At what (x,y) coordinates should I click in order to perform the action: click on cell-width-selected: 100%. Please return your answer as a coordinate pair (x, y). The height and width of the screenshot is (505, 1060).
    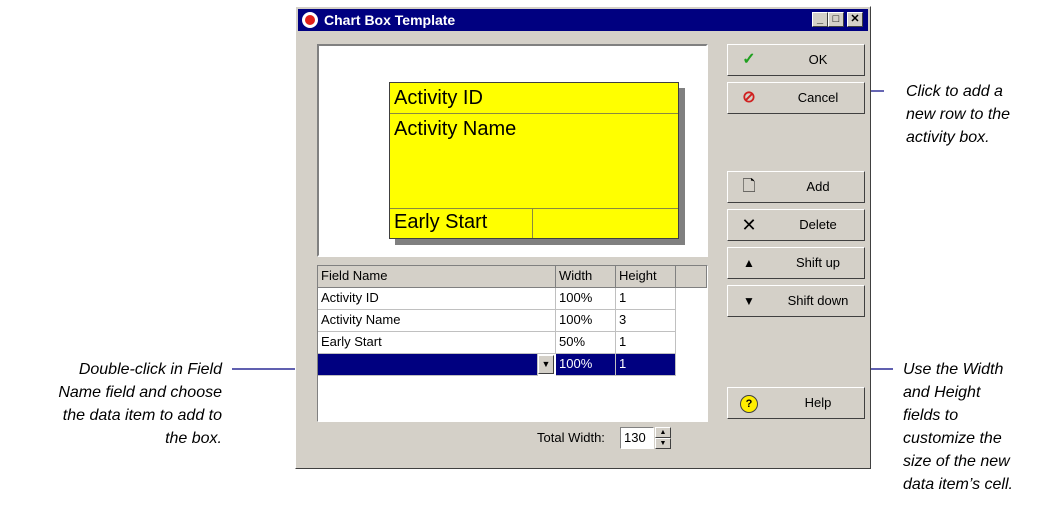
    Looking at the image, I should click on (586, 365).